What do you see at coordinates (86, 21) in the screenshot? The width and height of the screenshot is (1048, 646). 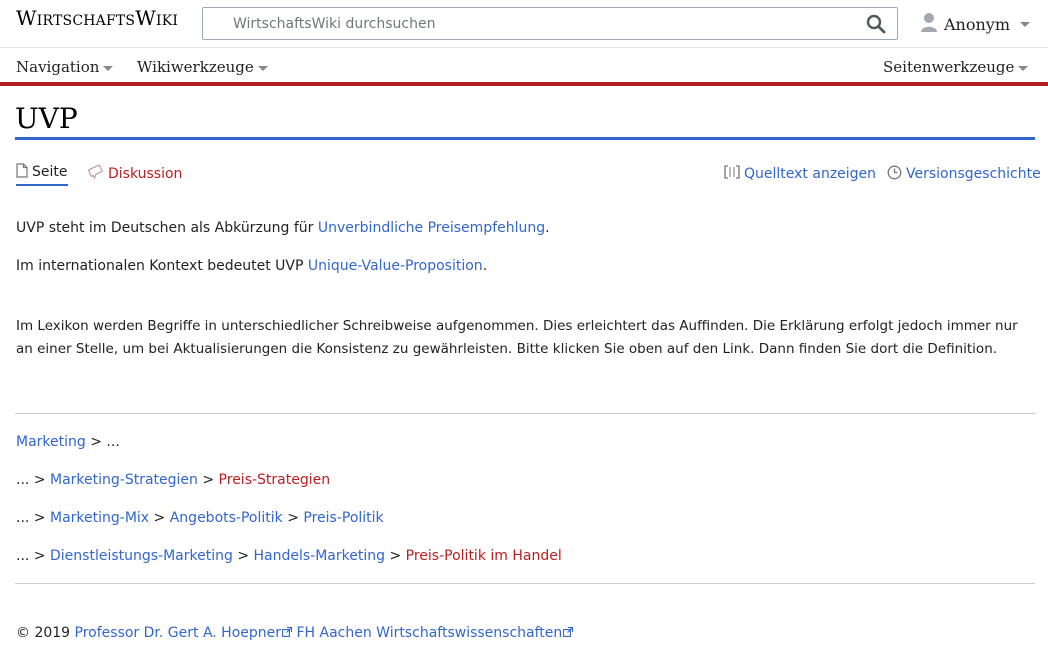 I see `logo-part: IRTSCHAFTS` at bounding box center [86, 21].